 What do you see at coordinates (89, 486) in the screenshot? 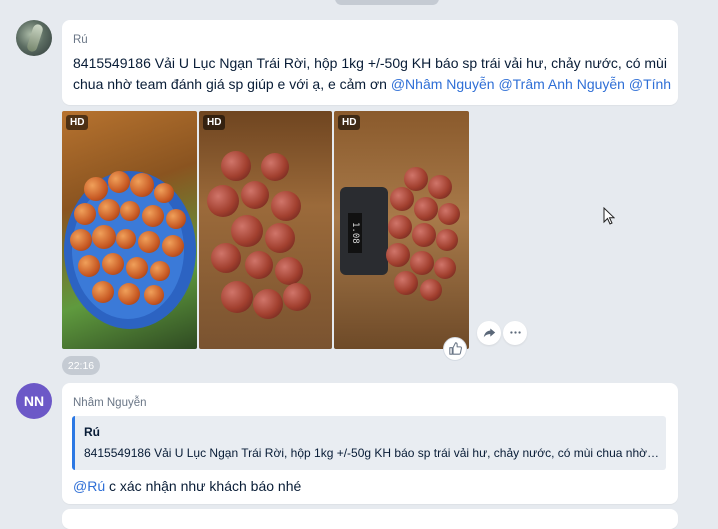
I see `mention-ru: @Rú` at bounding box center [89, 486].